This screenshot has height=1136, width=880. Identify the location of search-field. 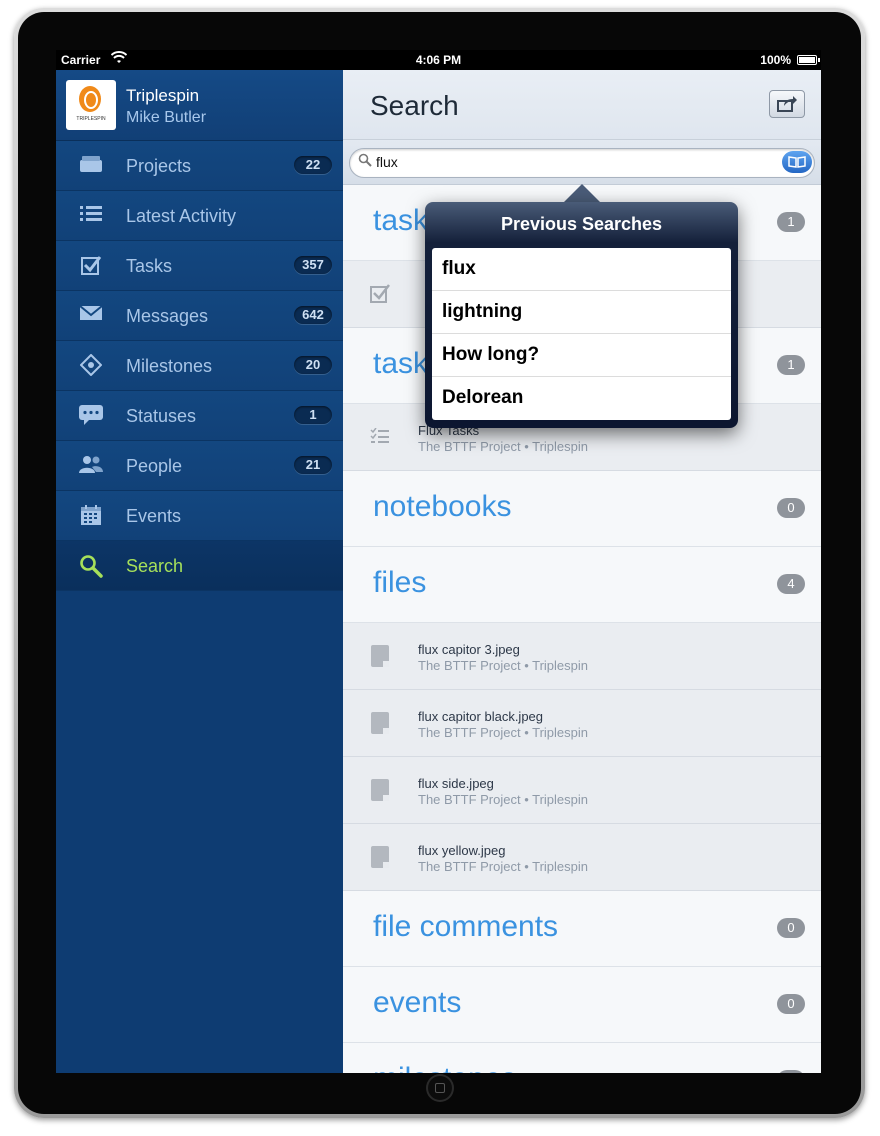
(582, 163).